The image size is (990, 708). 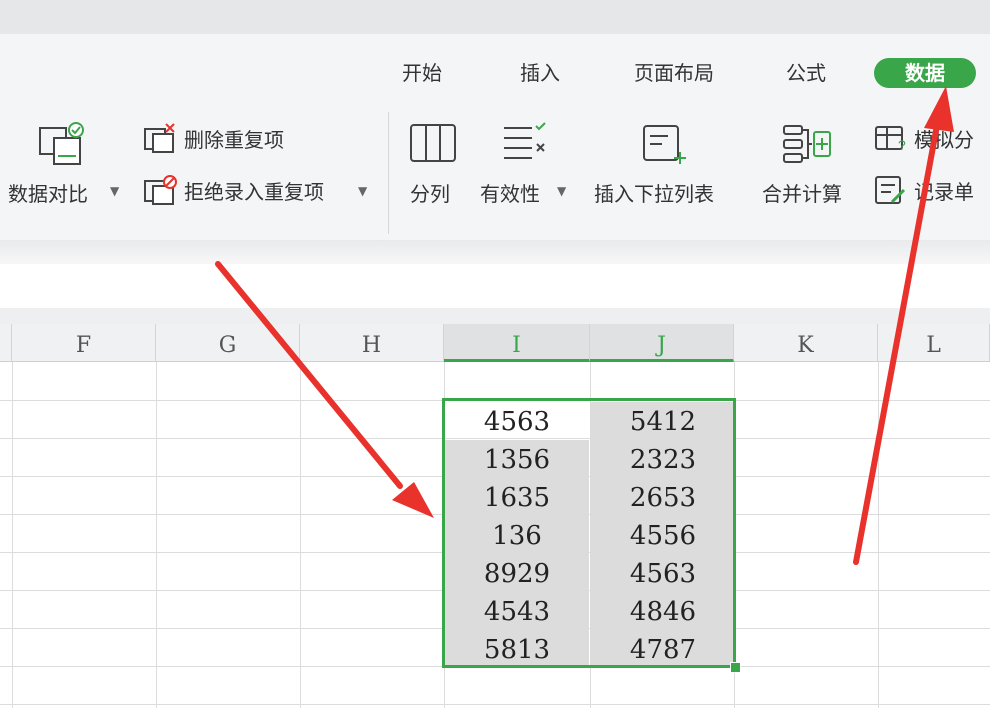 I want to click on column-header-partial, so click(x=6, y=343).